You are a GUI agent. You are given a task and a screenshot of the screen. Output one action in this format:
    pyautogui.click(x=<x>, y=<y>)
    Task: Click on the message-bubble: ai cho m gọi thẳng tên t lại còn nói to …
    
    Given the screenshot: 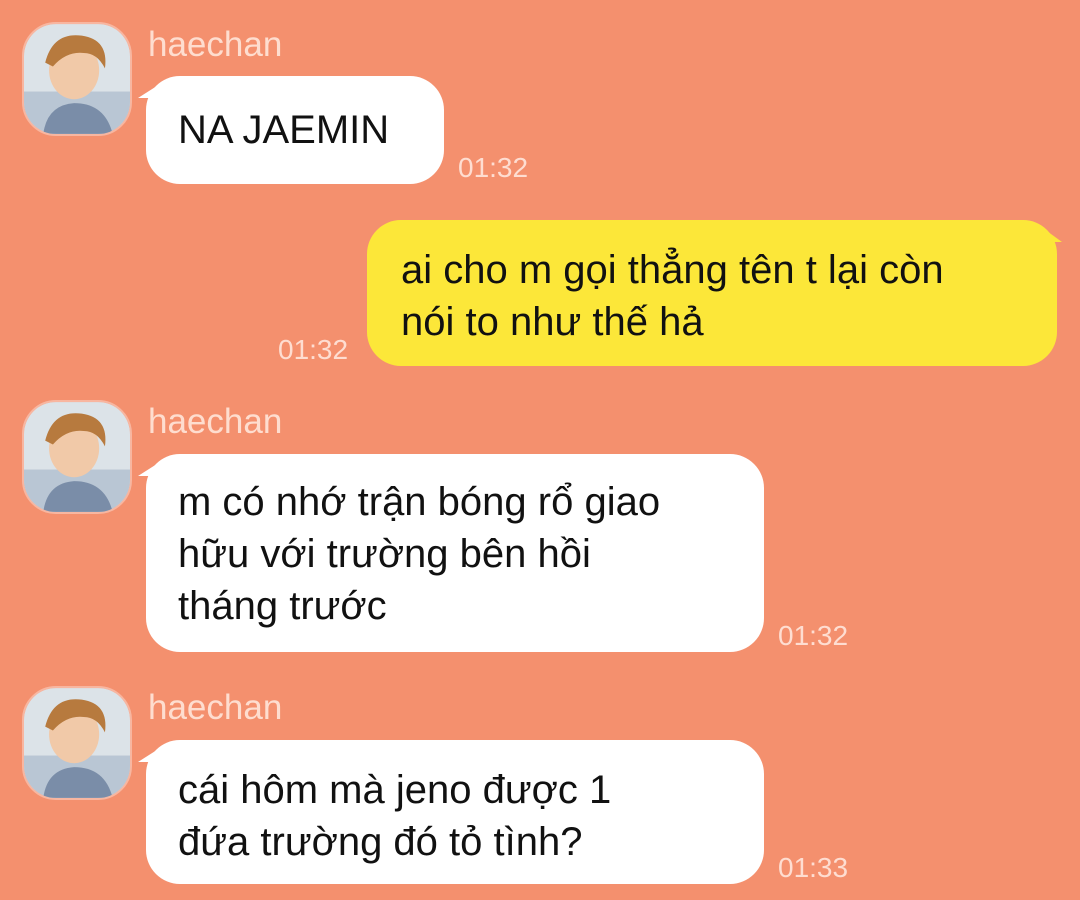 What is the action you would take?
    pyautogui.click(x=712, y=293)
    